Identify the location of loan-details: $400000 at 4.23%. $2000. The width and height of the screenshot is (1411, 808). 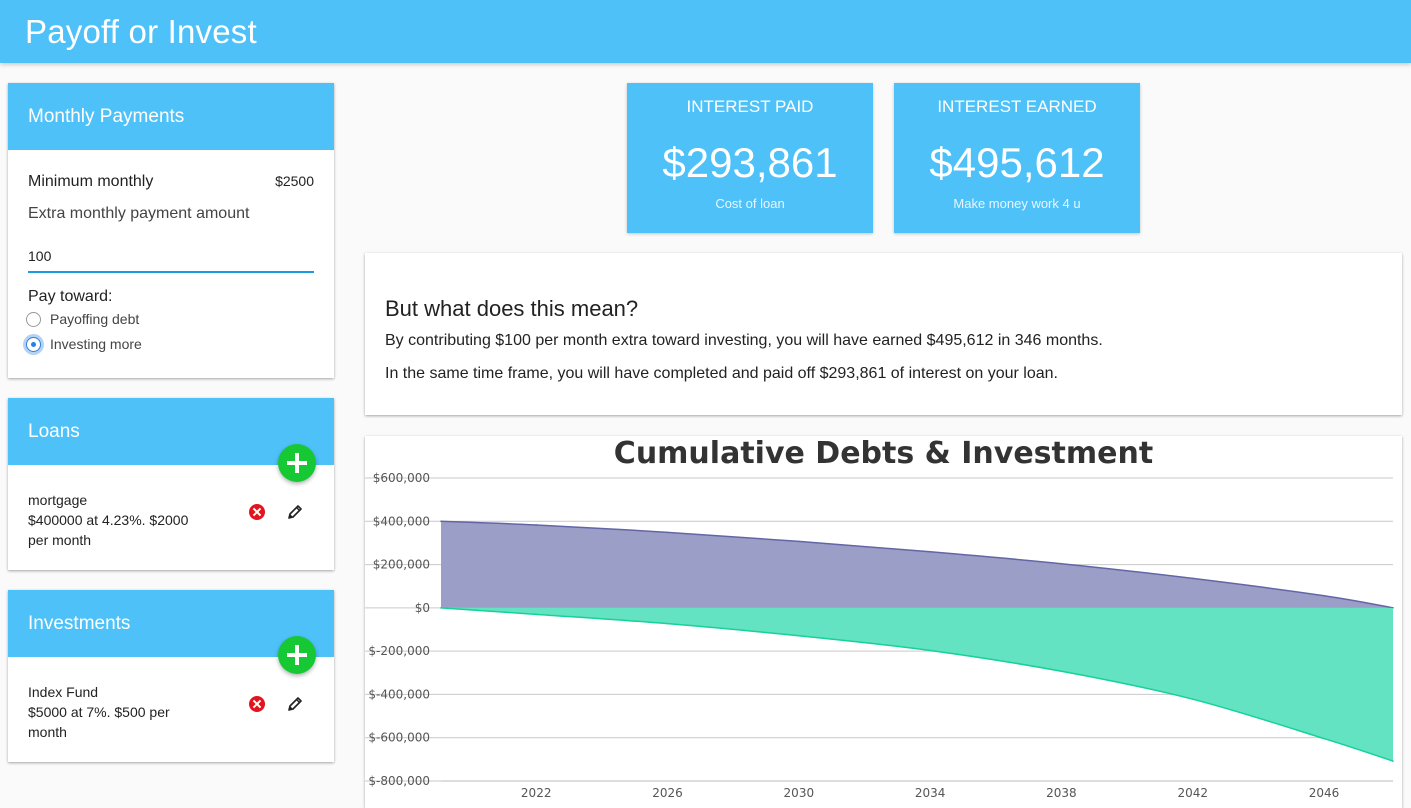
(108, 520).